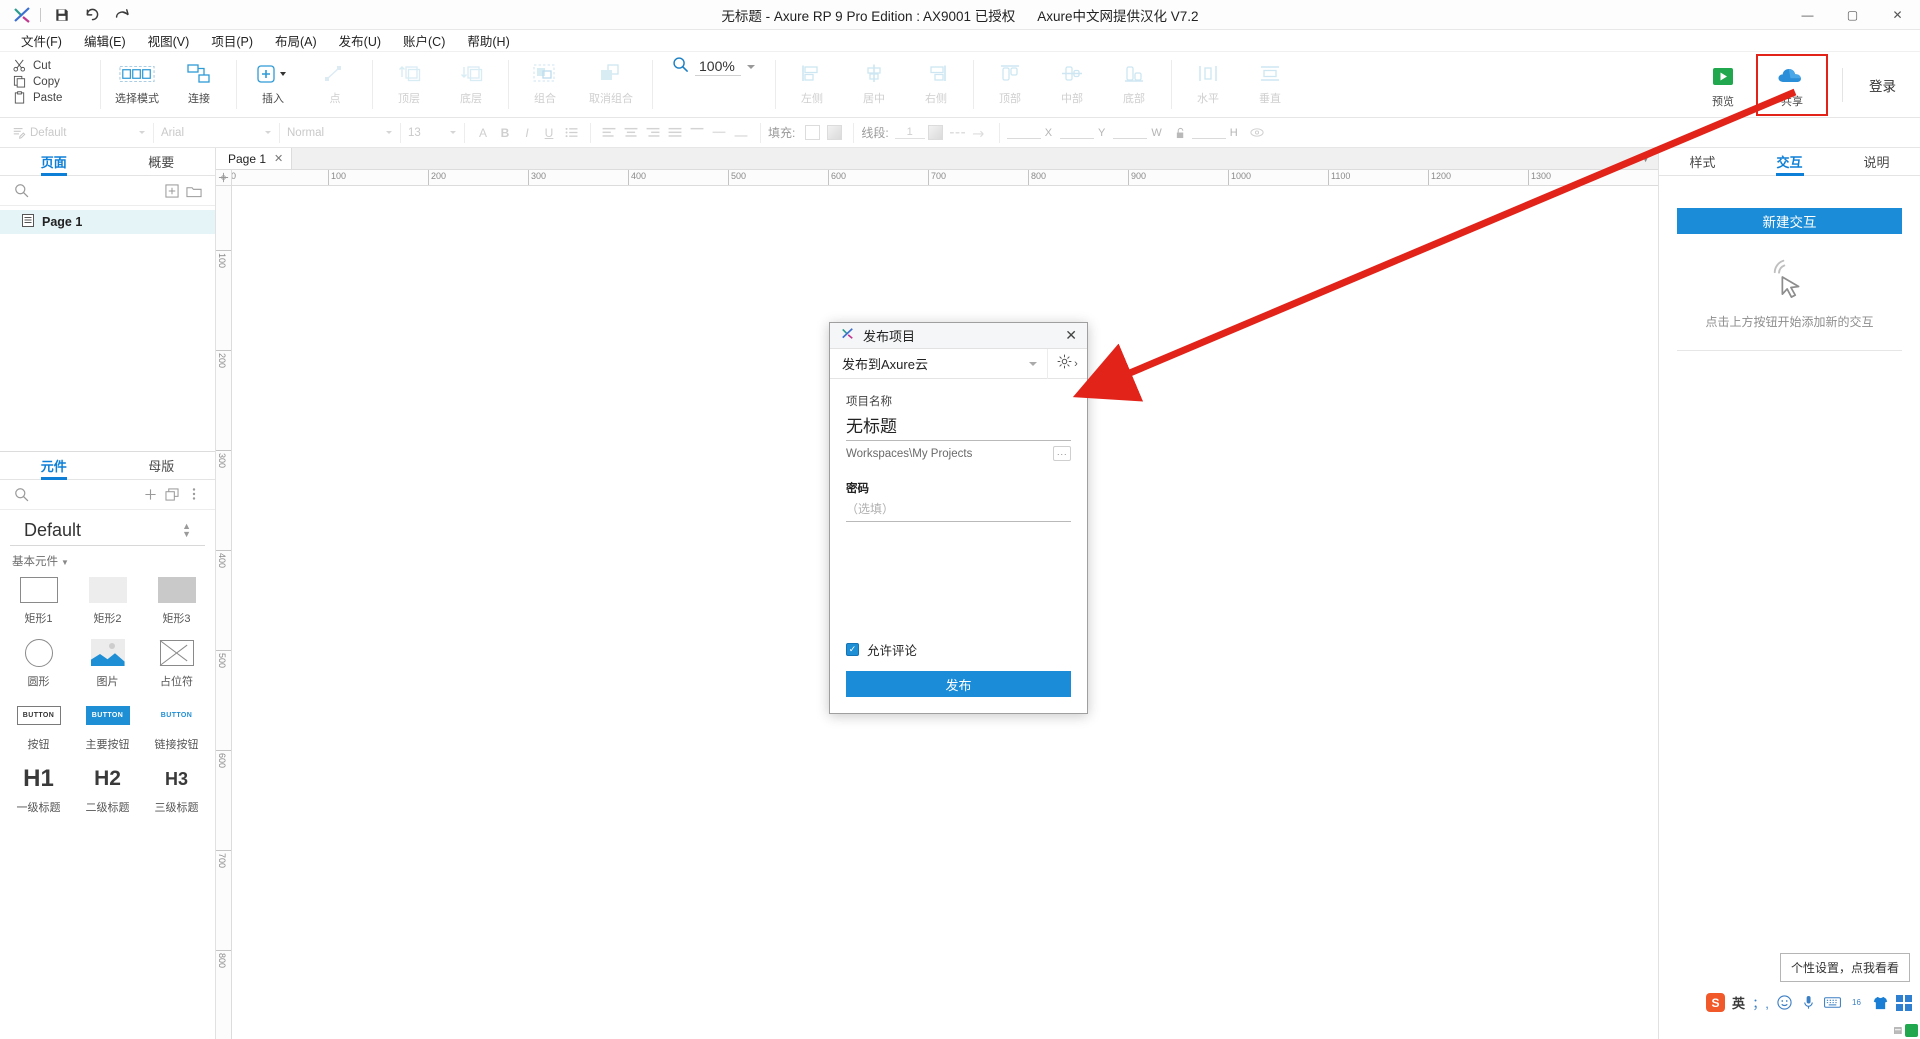  I want to click on group-button: 组合, so click(545, 82).